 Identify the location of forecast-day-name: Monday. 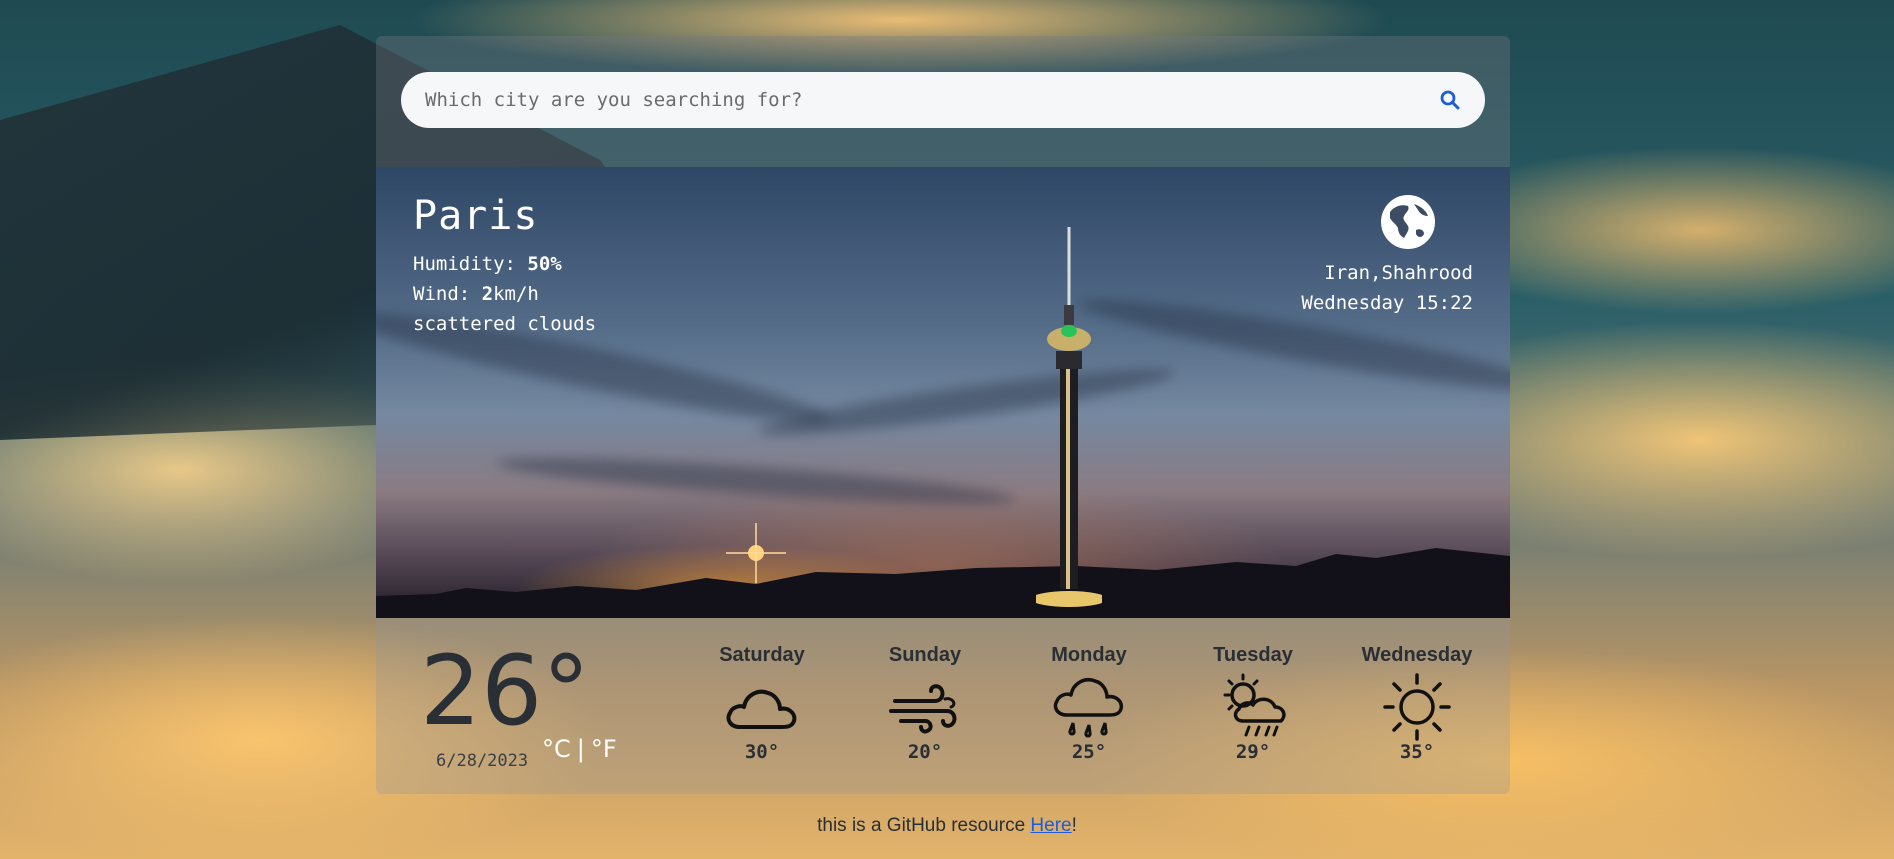
(1089, 655).